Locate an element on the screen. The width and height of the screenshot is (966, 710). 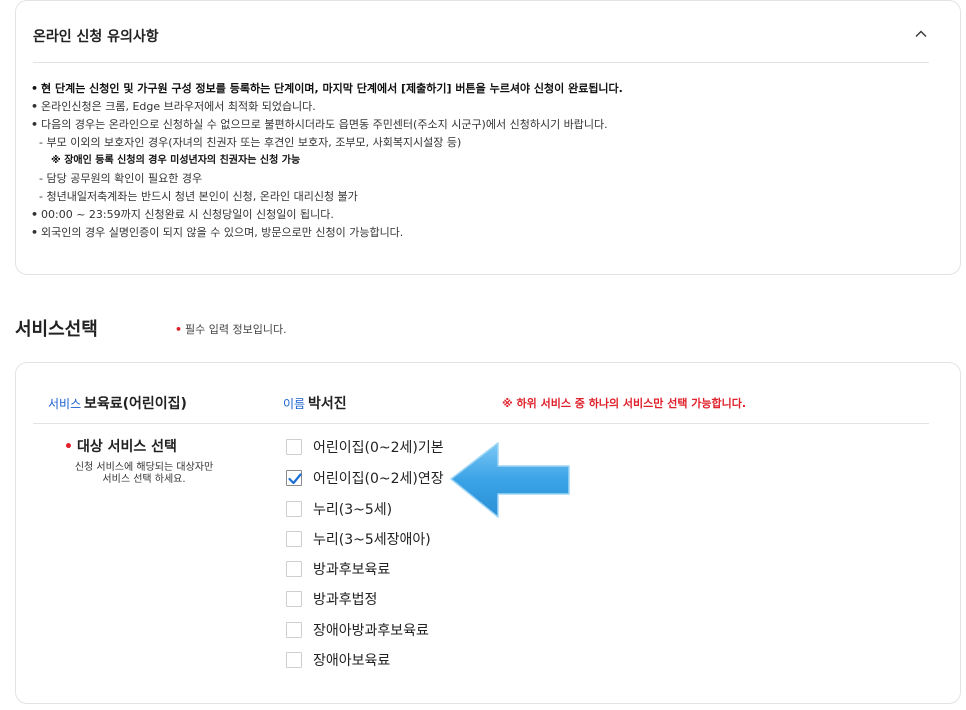
option-label: 누리(3~5세) is located at coordinates (353, 510).